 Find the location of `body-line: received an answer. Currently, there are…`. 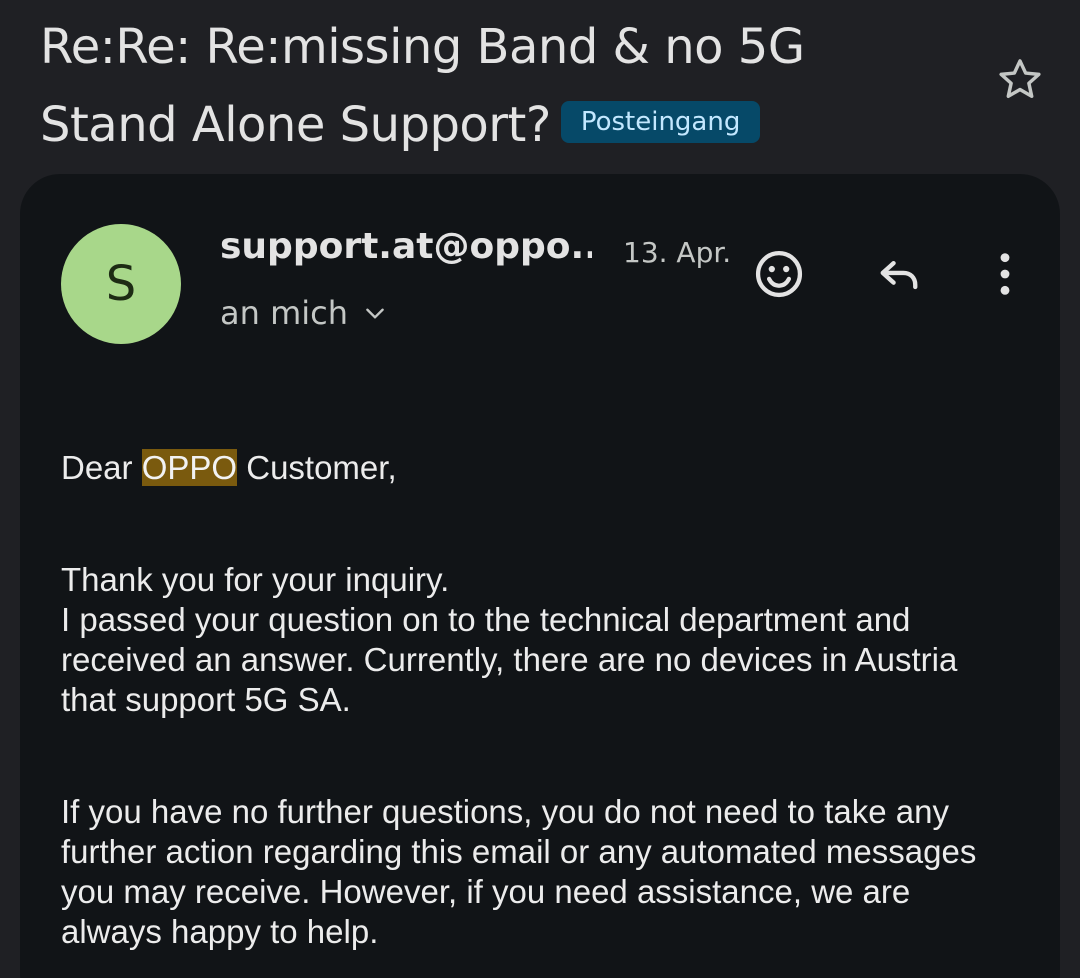

body-line: received an answer. Currently, there are… is located at coordinates (509, 659).